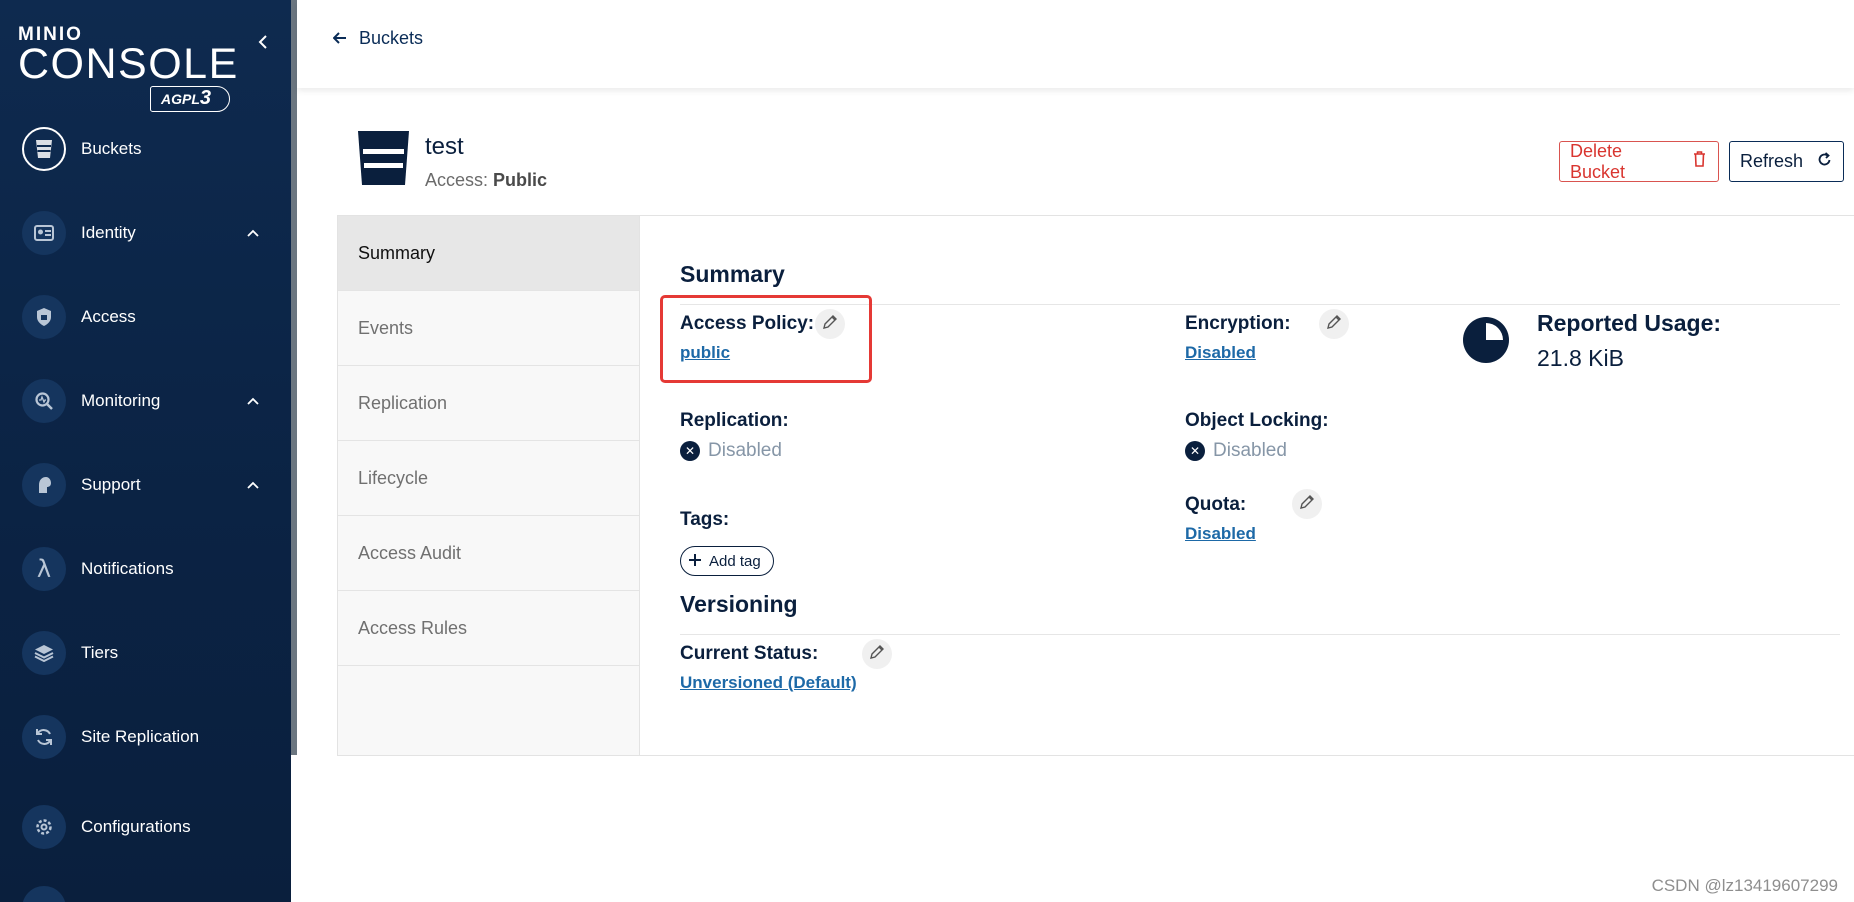 The image size is (1854, 902). Describe the element at coordinates (1075, 44) in the screenshot. I see `top-bar: Buckets` at that location.